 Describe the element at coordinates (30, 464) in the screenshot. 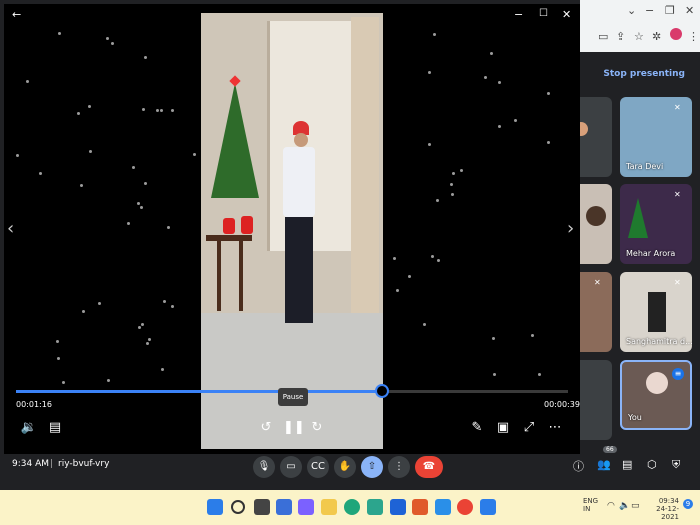

I see `meeting-time: 9:34 AM` at that location.